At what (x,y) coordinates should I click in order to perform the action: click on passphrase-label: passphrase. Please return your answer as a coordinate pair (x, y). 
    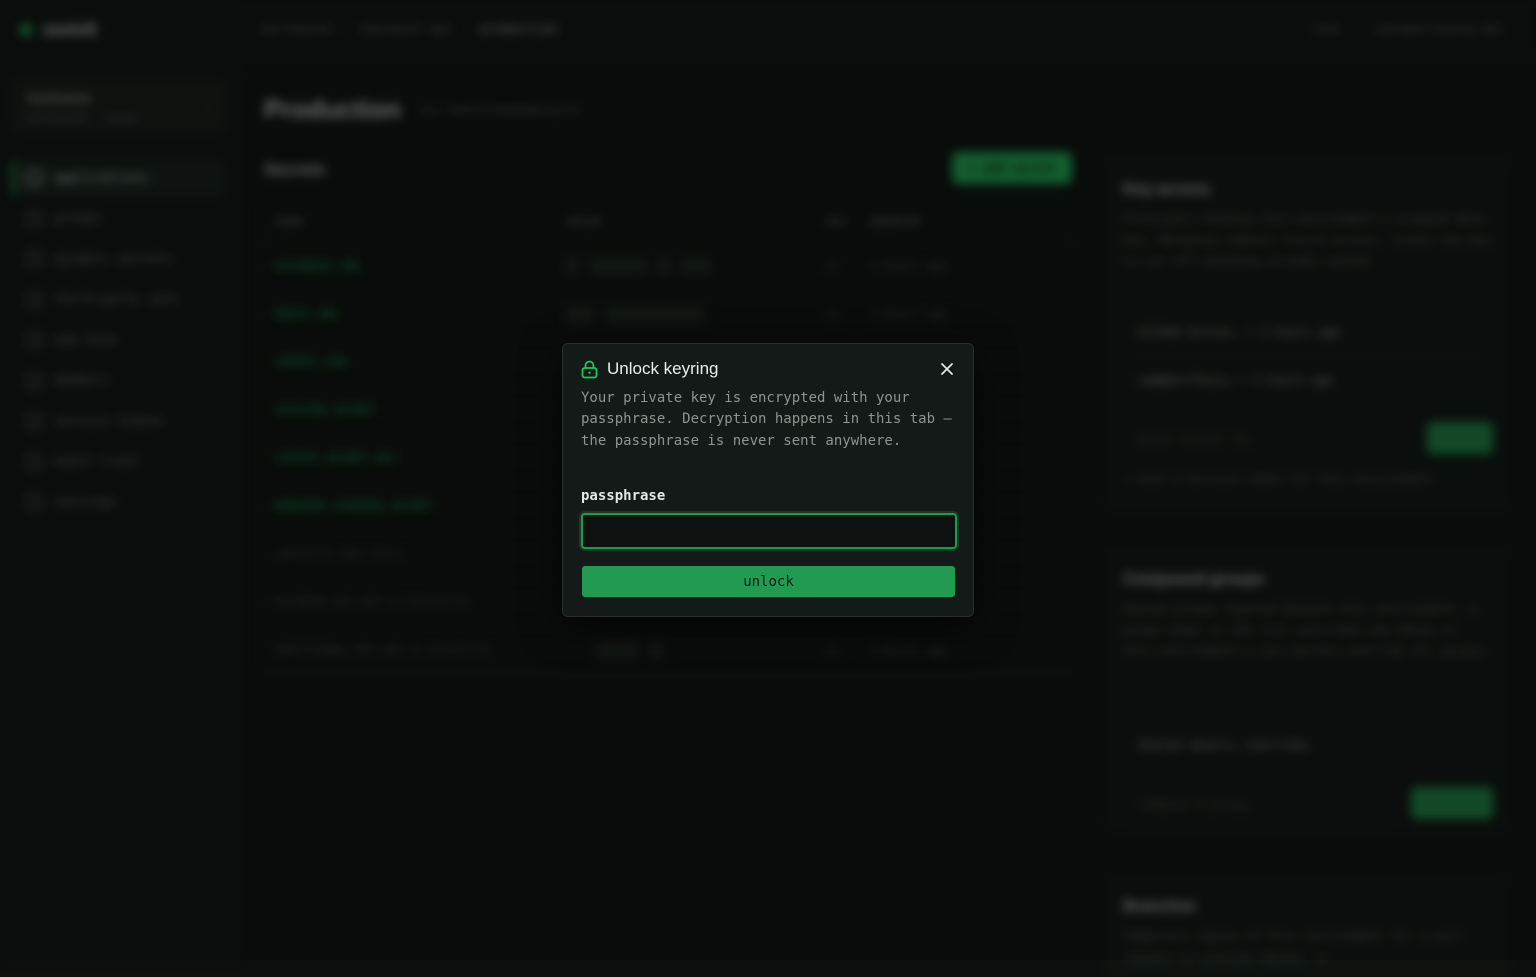
    Looking at the image, I should click on (623, 496).